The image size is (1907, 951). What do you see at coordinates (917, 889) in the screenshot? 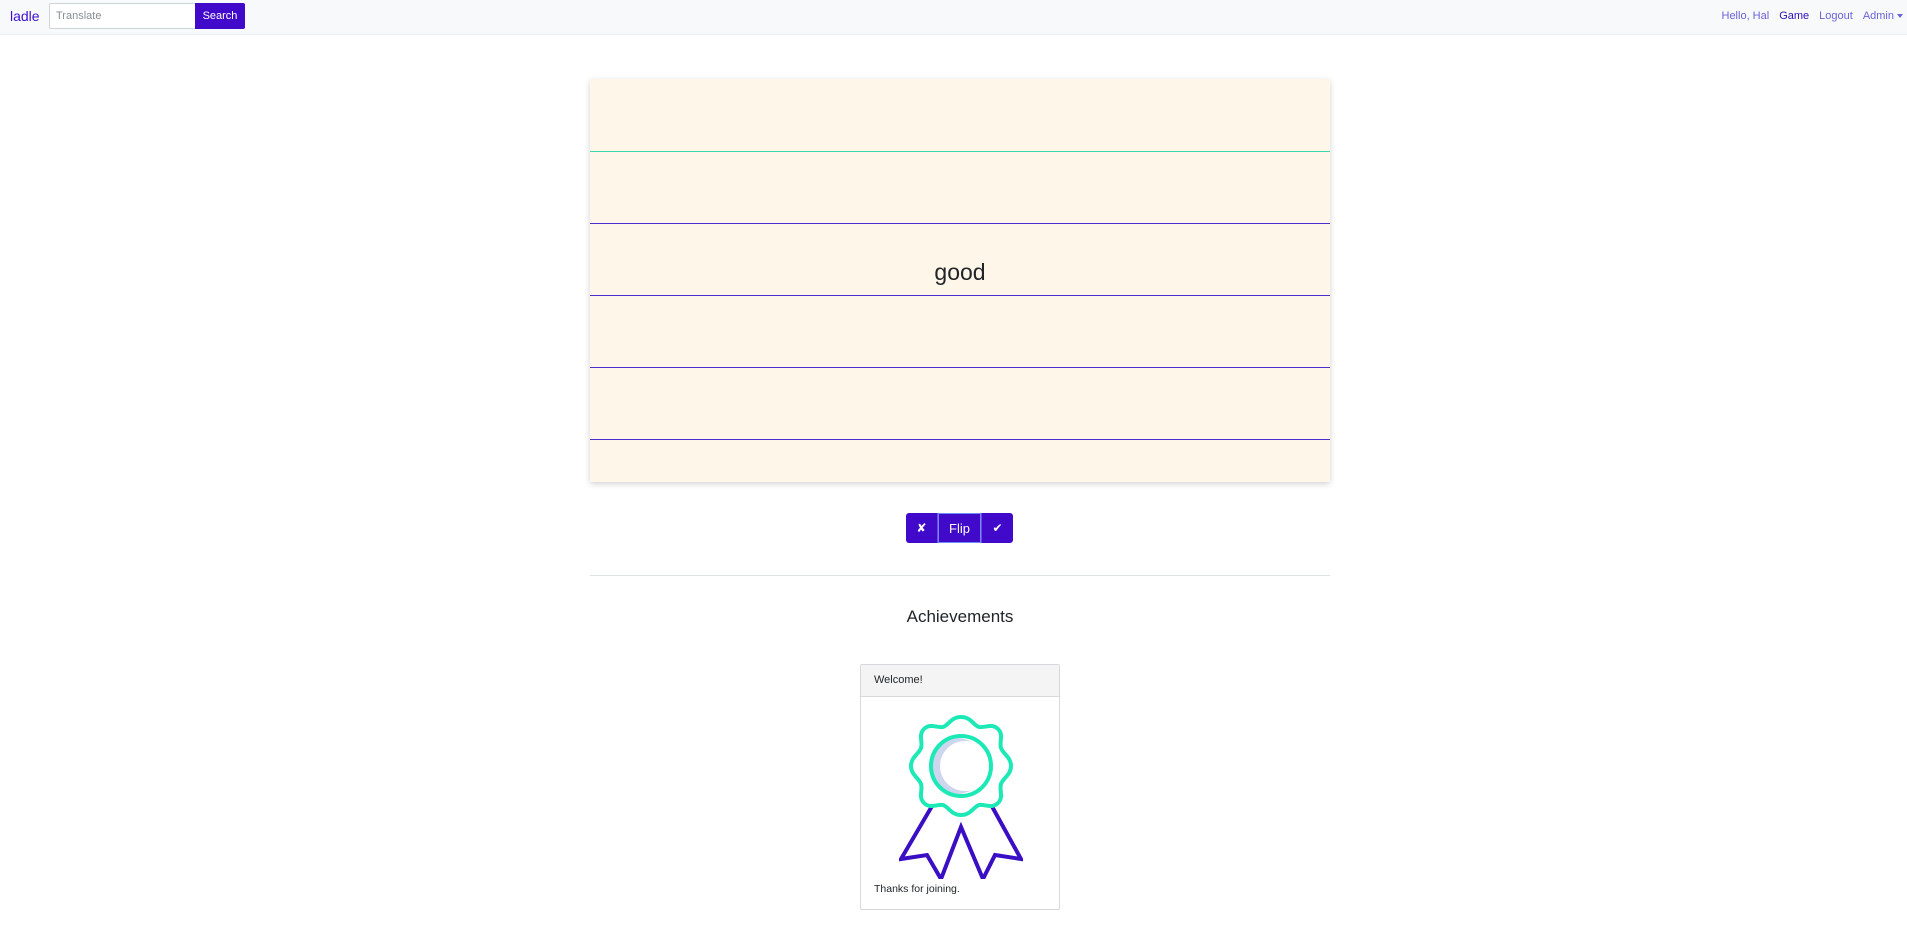
I see `achievement-description: Thanks for joining.` at bounding box center [917, 889].